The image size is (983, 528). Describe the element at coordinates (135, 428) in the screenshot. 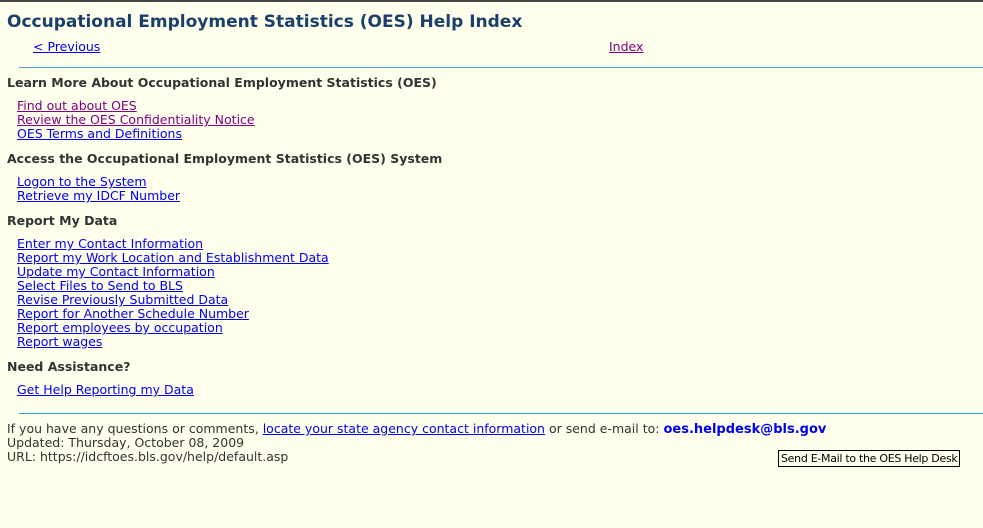

I see `footer-question-text: If you have any questions or comments,` at that location.